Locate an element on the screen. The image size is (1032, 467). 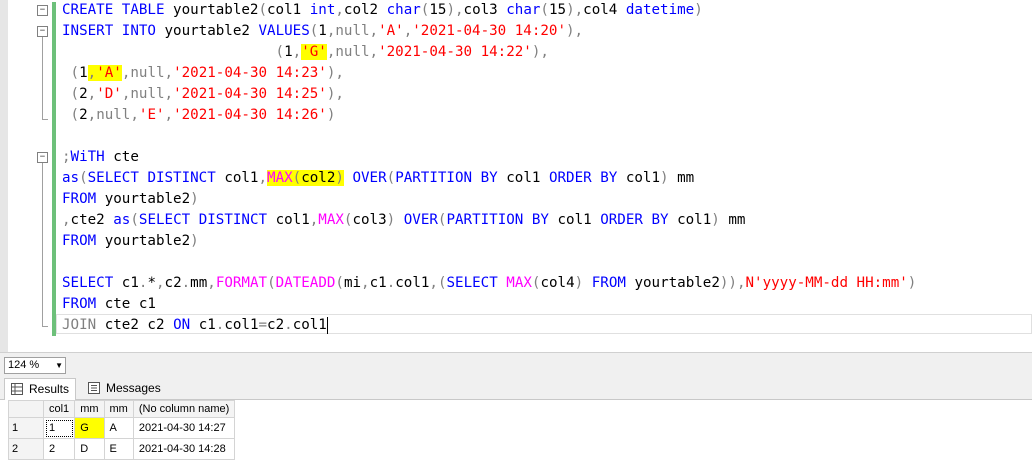
code-token: PARTITION is located at coordinates (489, 220).